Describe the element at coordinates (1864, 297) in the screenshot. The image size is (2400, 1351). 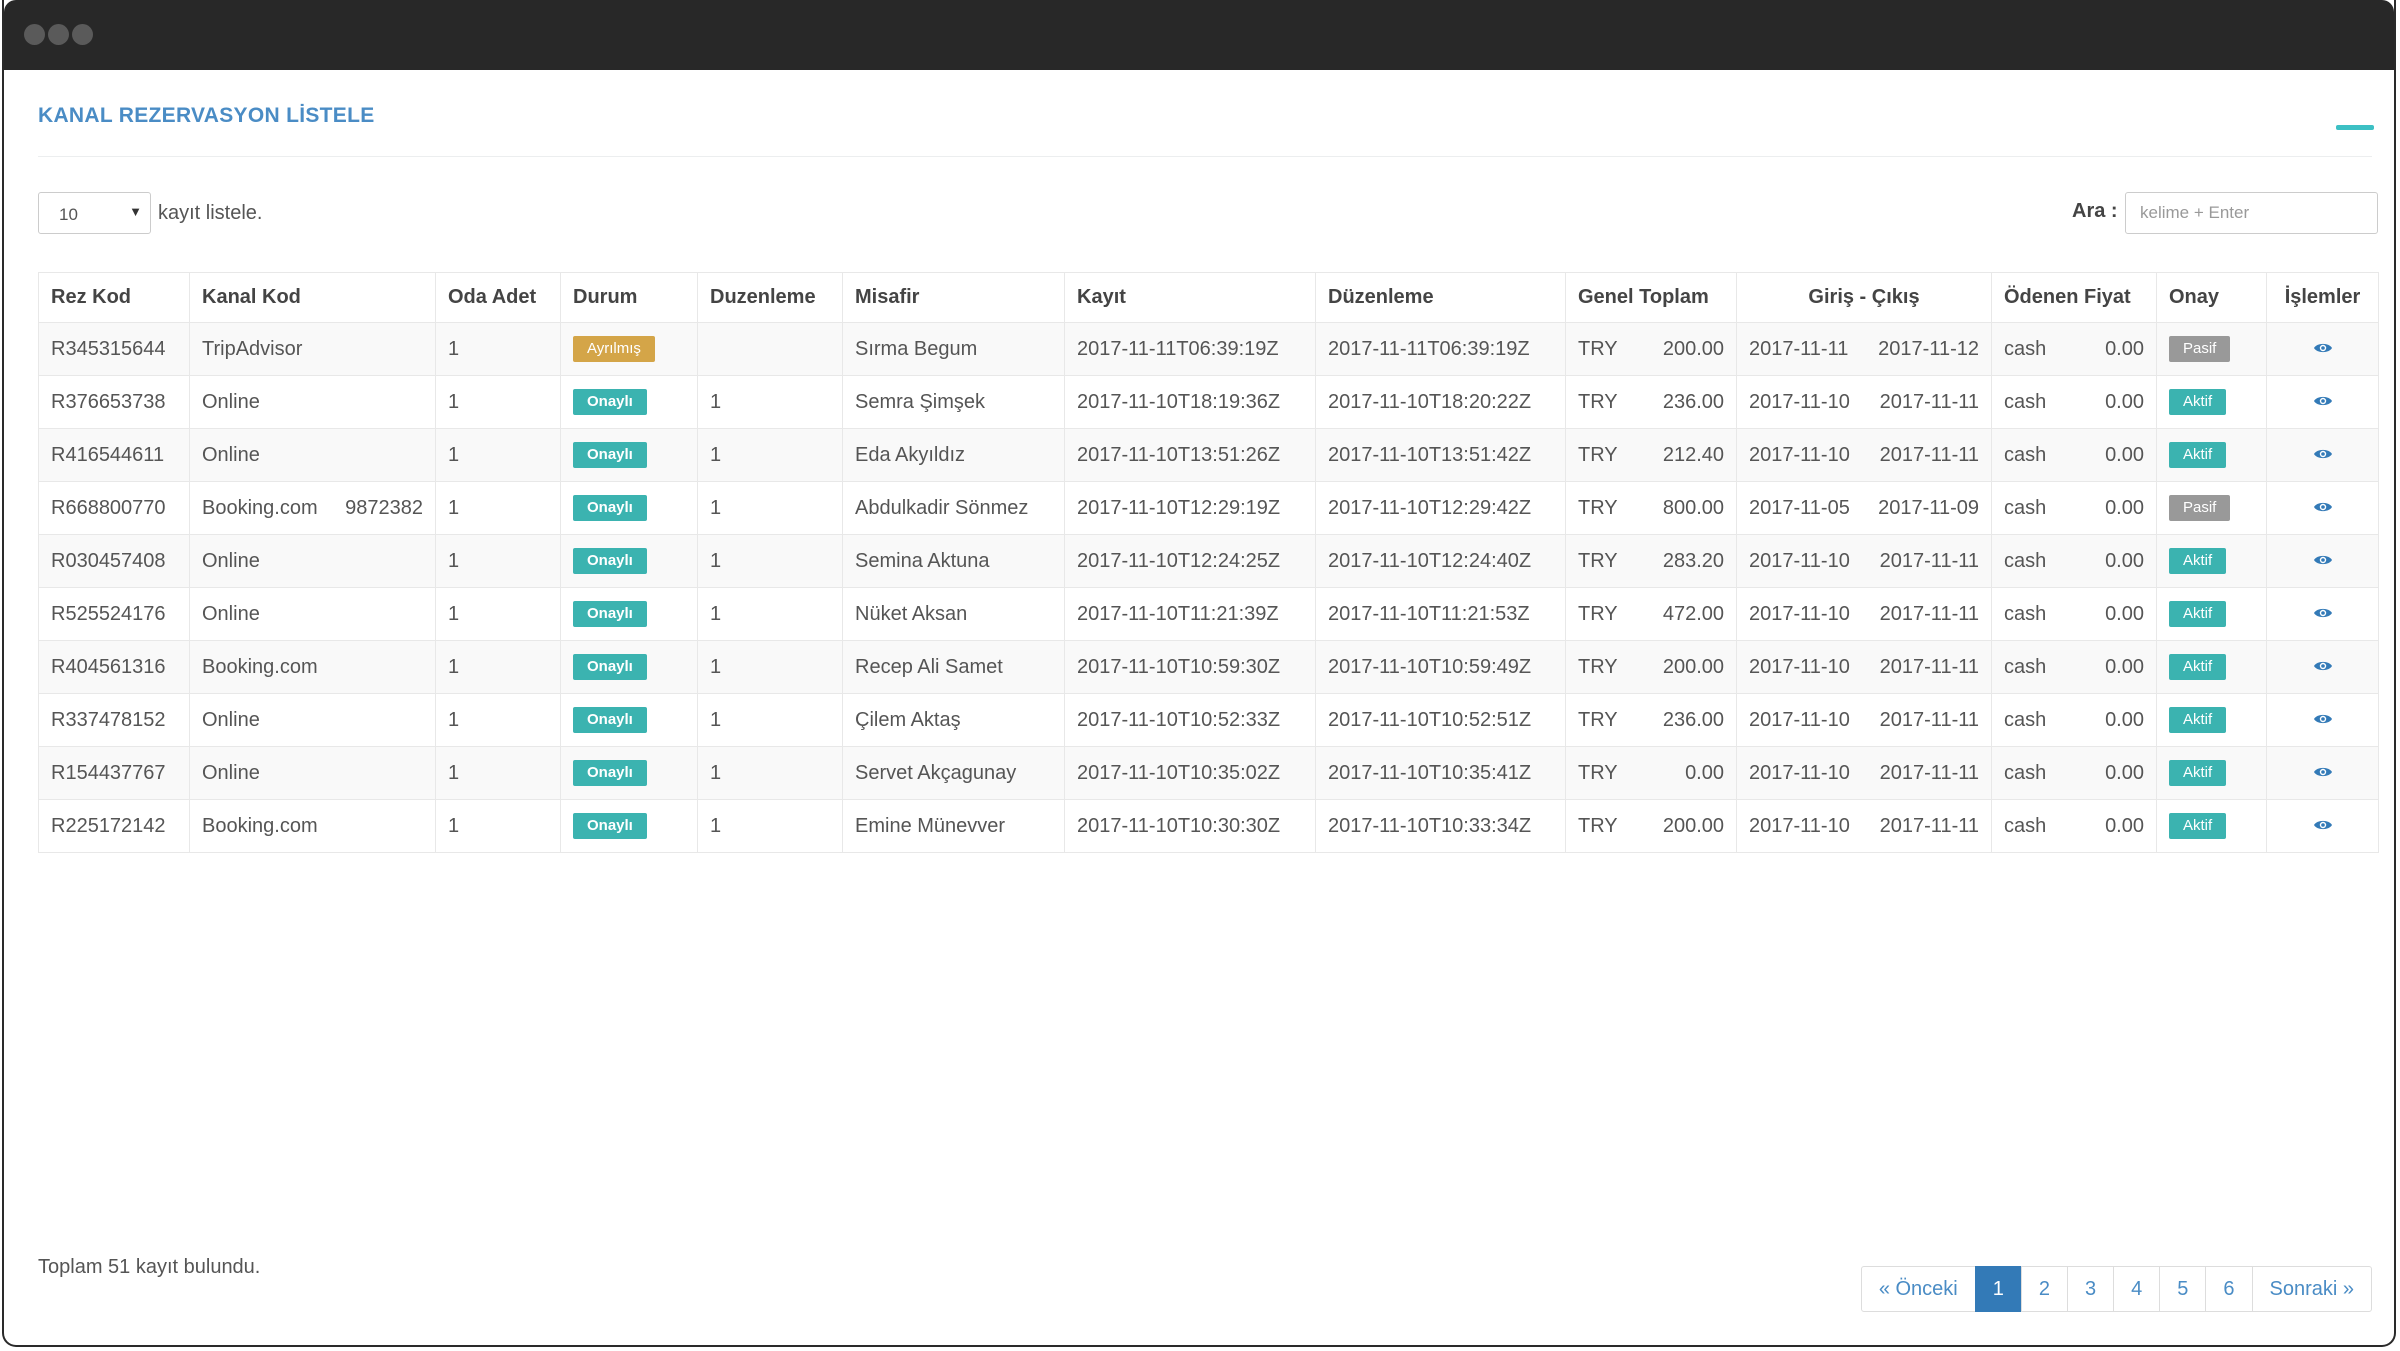
I see `column-header: Giriş - Çıkış` at that location.